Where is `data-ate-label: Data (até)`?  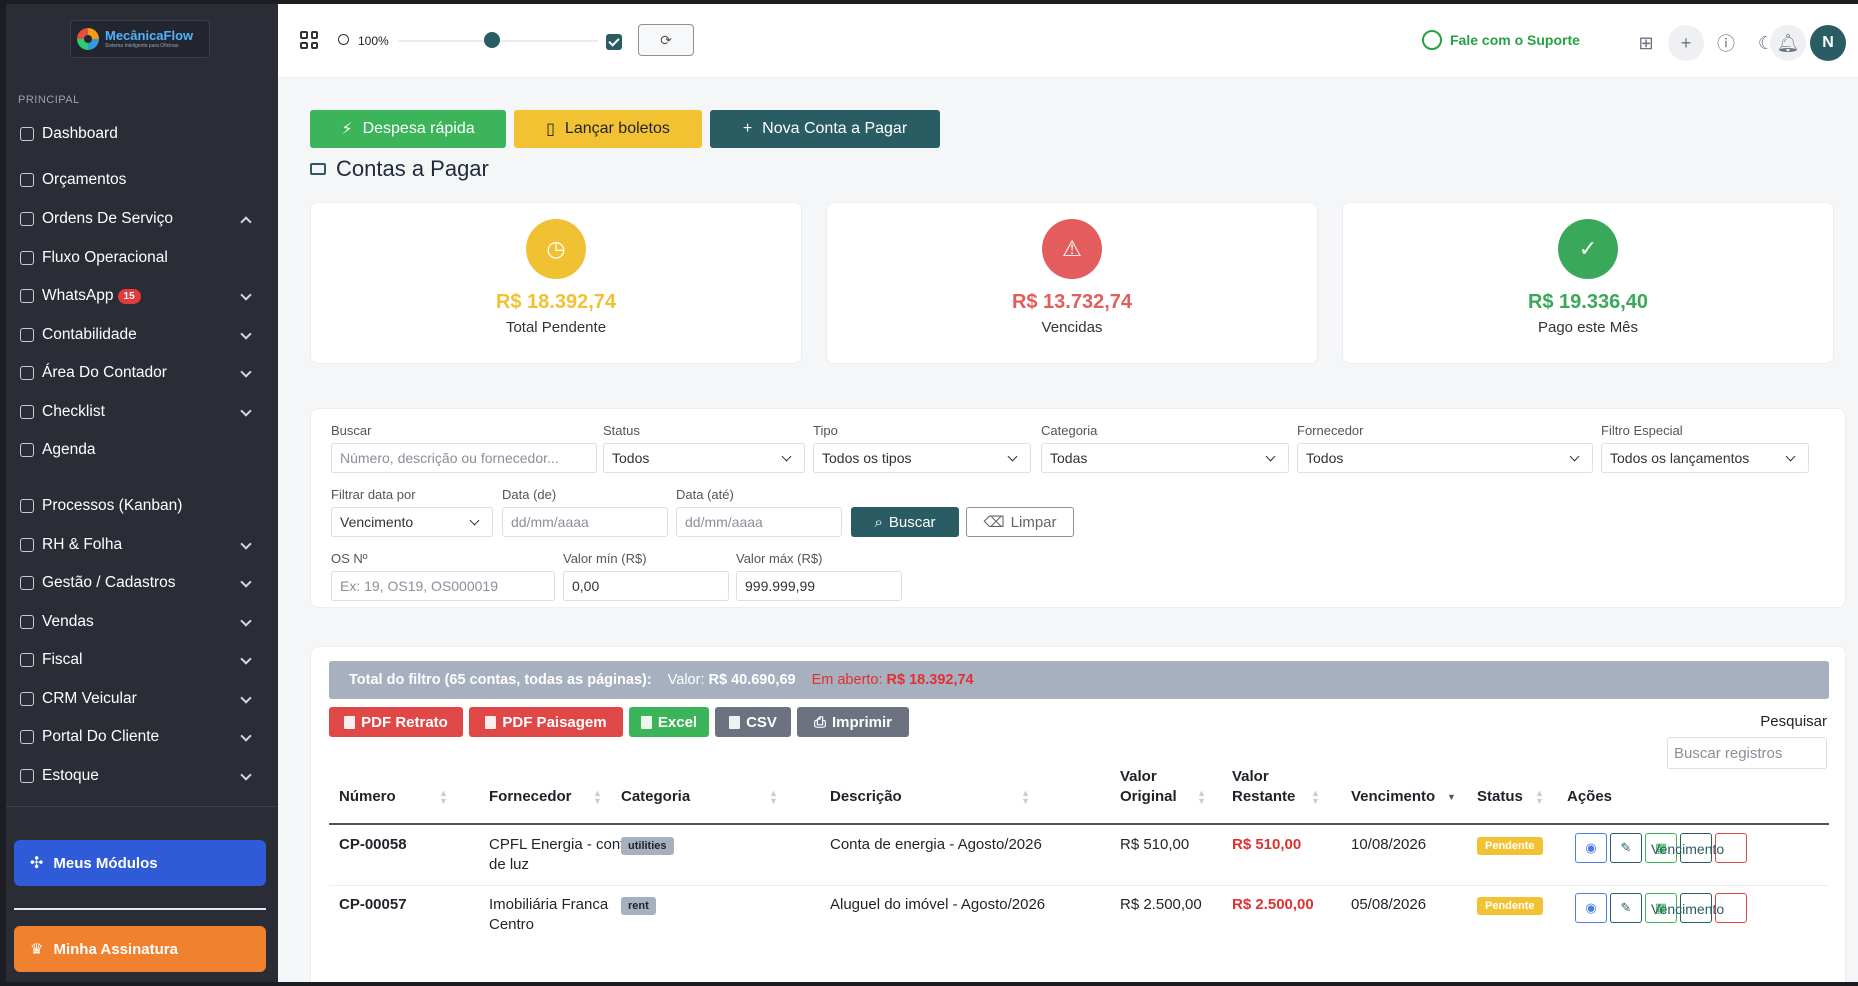 data-ate-label: Data (até) is located at coordinates (705, 494).